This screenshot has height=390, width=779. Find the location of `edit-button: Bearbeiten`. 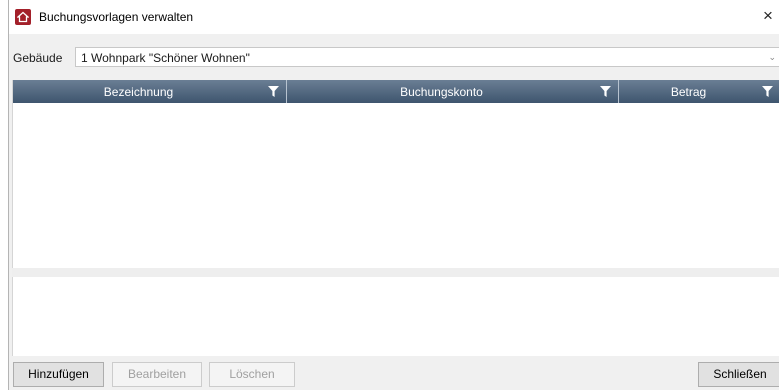

edit-button: Bearbeiten is located at coordinates (157, 374).